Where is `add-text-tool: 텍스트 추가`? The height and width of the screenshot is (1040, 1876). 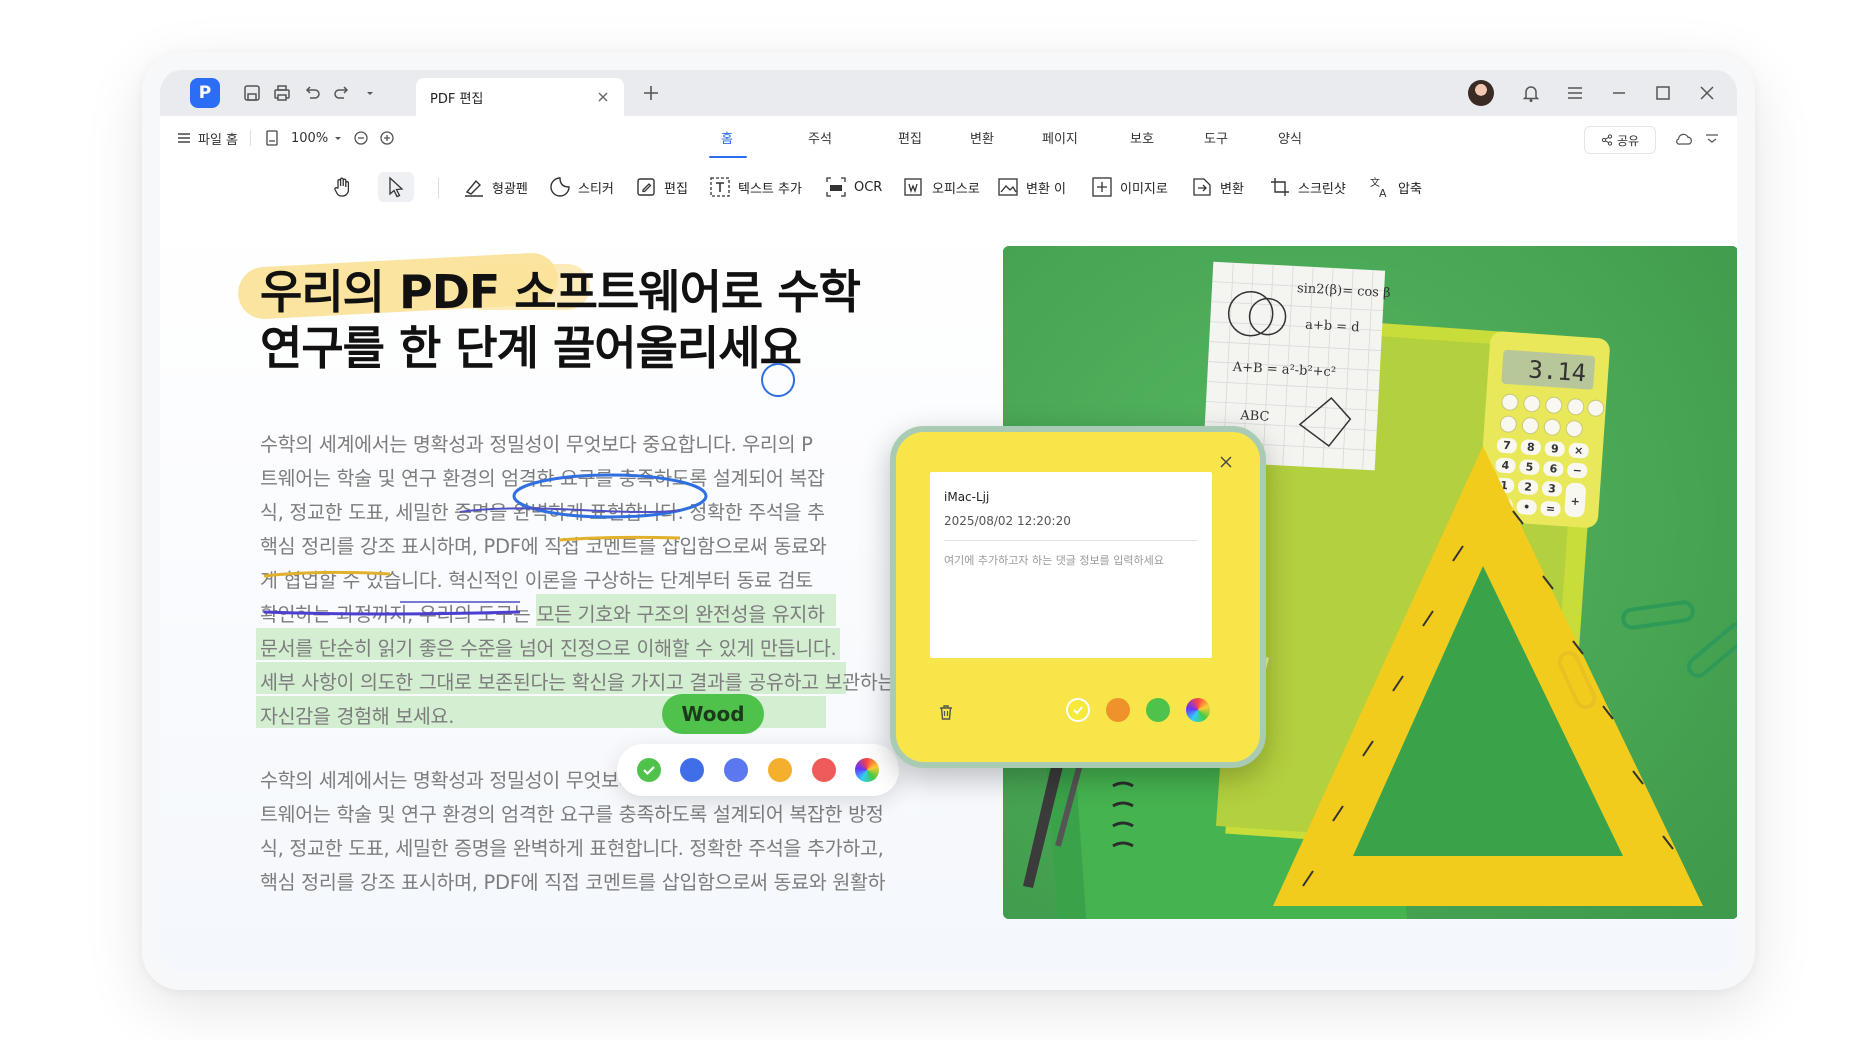
add-text-tool: 텍스트 추가 is located at coordinates (755, 187).